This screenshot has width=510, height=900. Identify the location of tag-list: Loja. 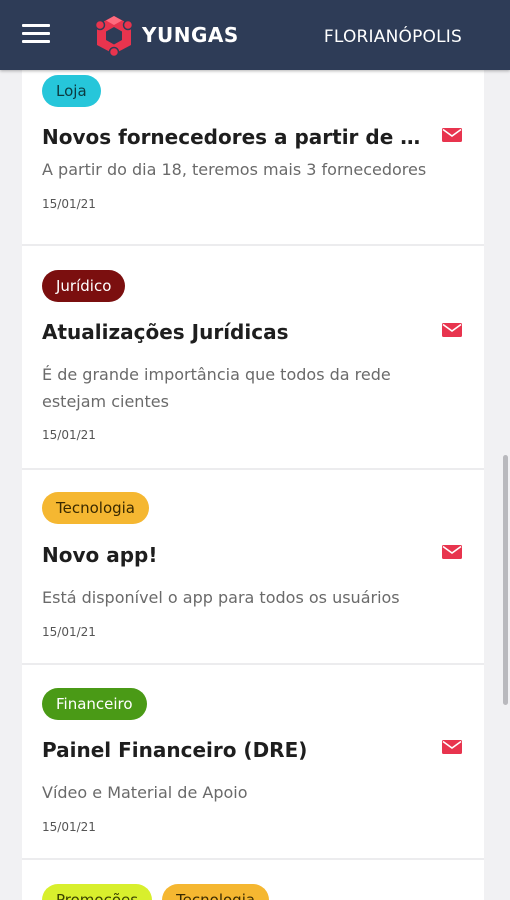
(71, 91).